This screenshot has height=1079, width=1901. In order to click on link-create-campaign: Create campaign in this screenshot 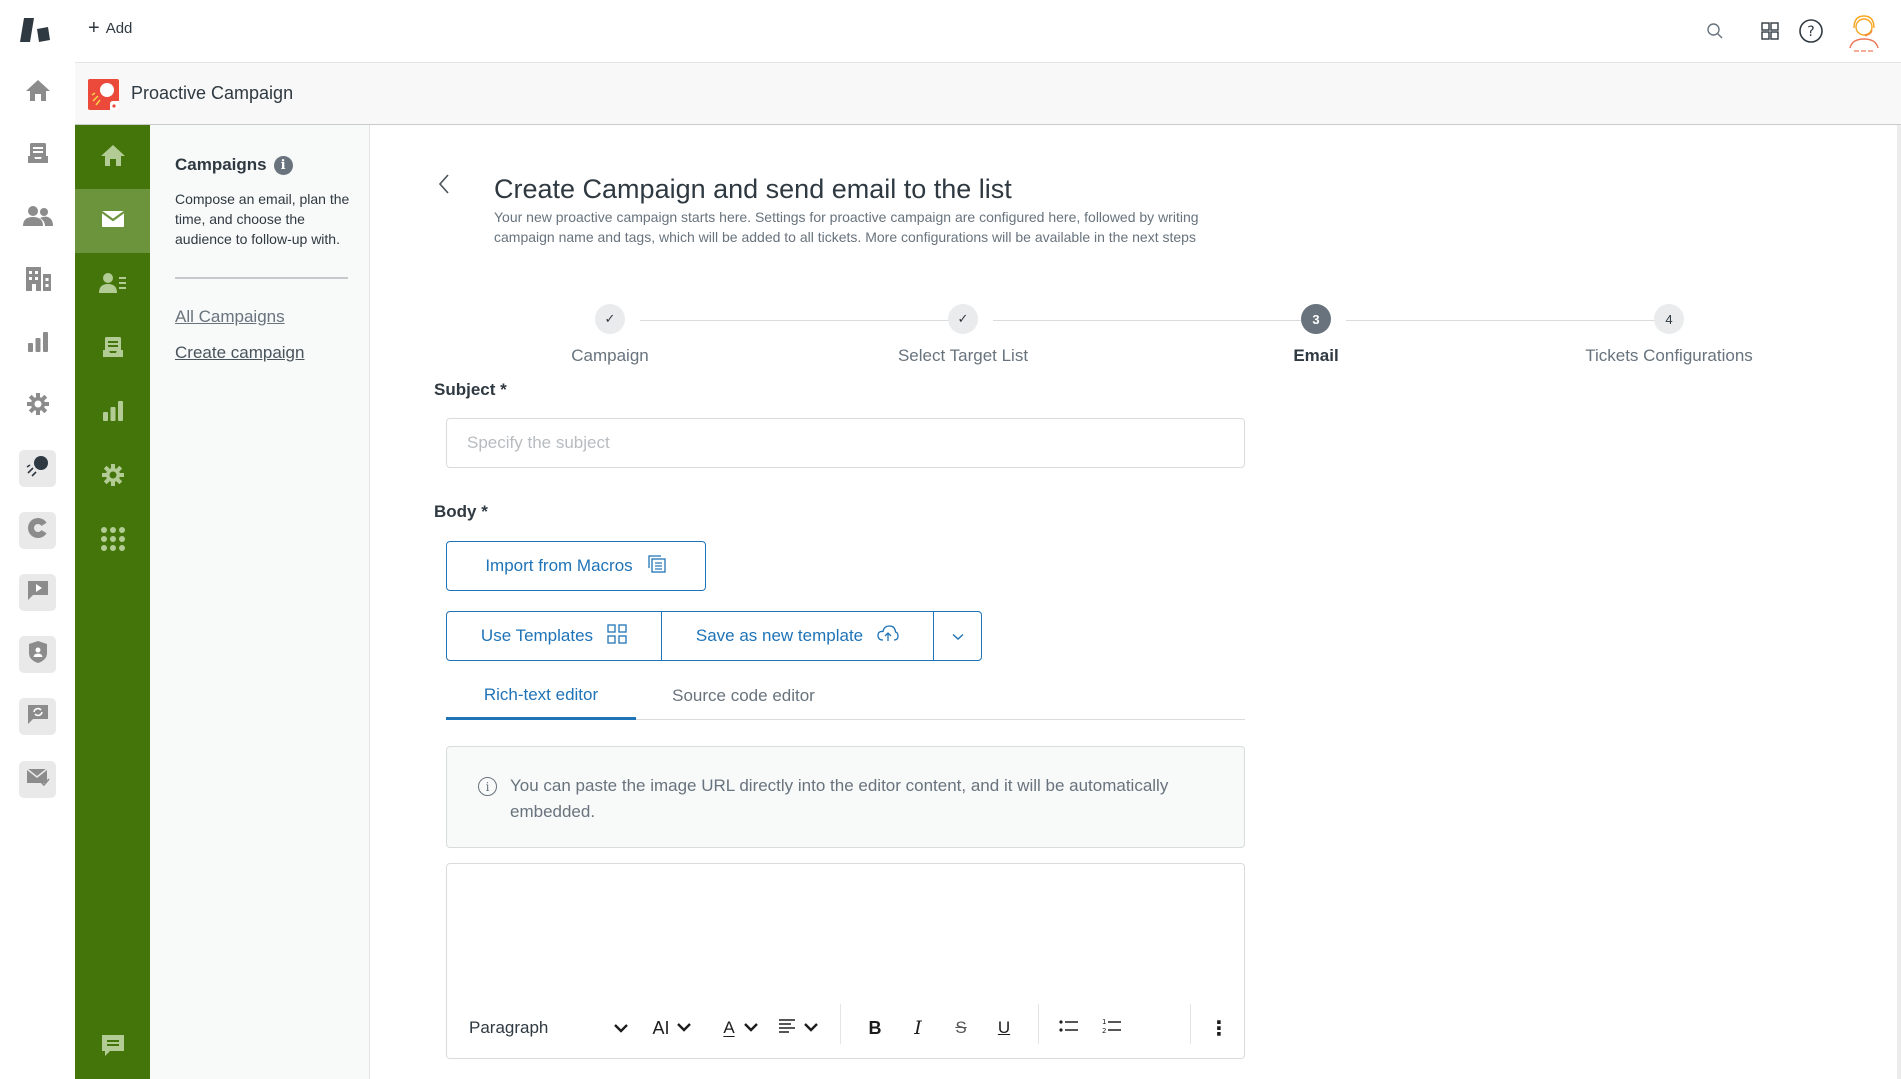, I will do `click(239, 353)`.